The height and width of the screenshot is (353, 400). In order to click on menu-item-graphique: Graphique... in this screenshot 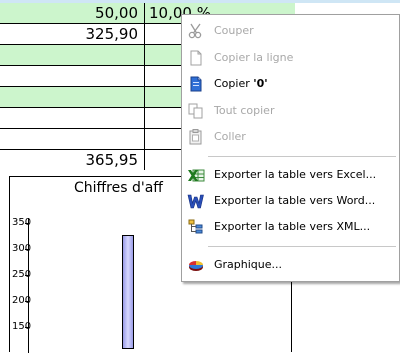, I will do `click(290, 265)`.